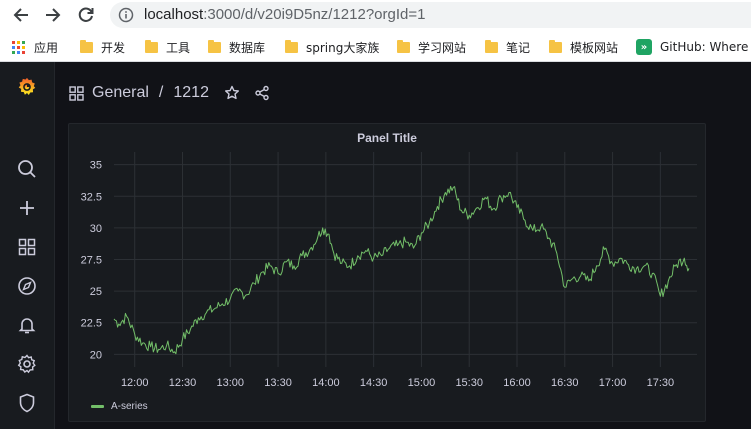 This screenshot has width=751, height=429. Describe the element at coordinates (96, 166) in the screenshot. I see `y-tick-label: 35` at that location.